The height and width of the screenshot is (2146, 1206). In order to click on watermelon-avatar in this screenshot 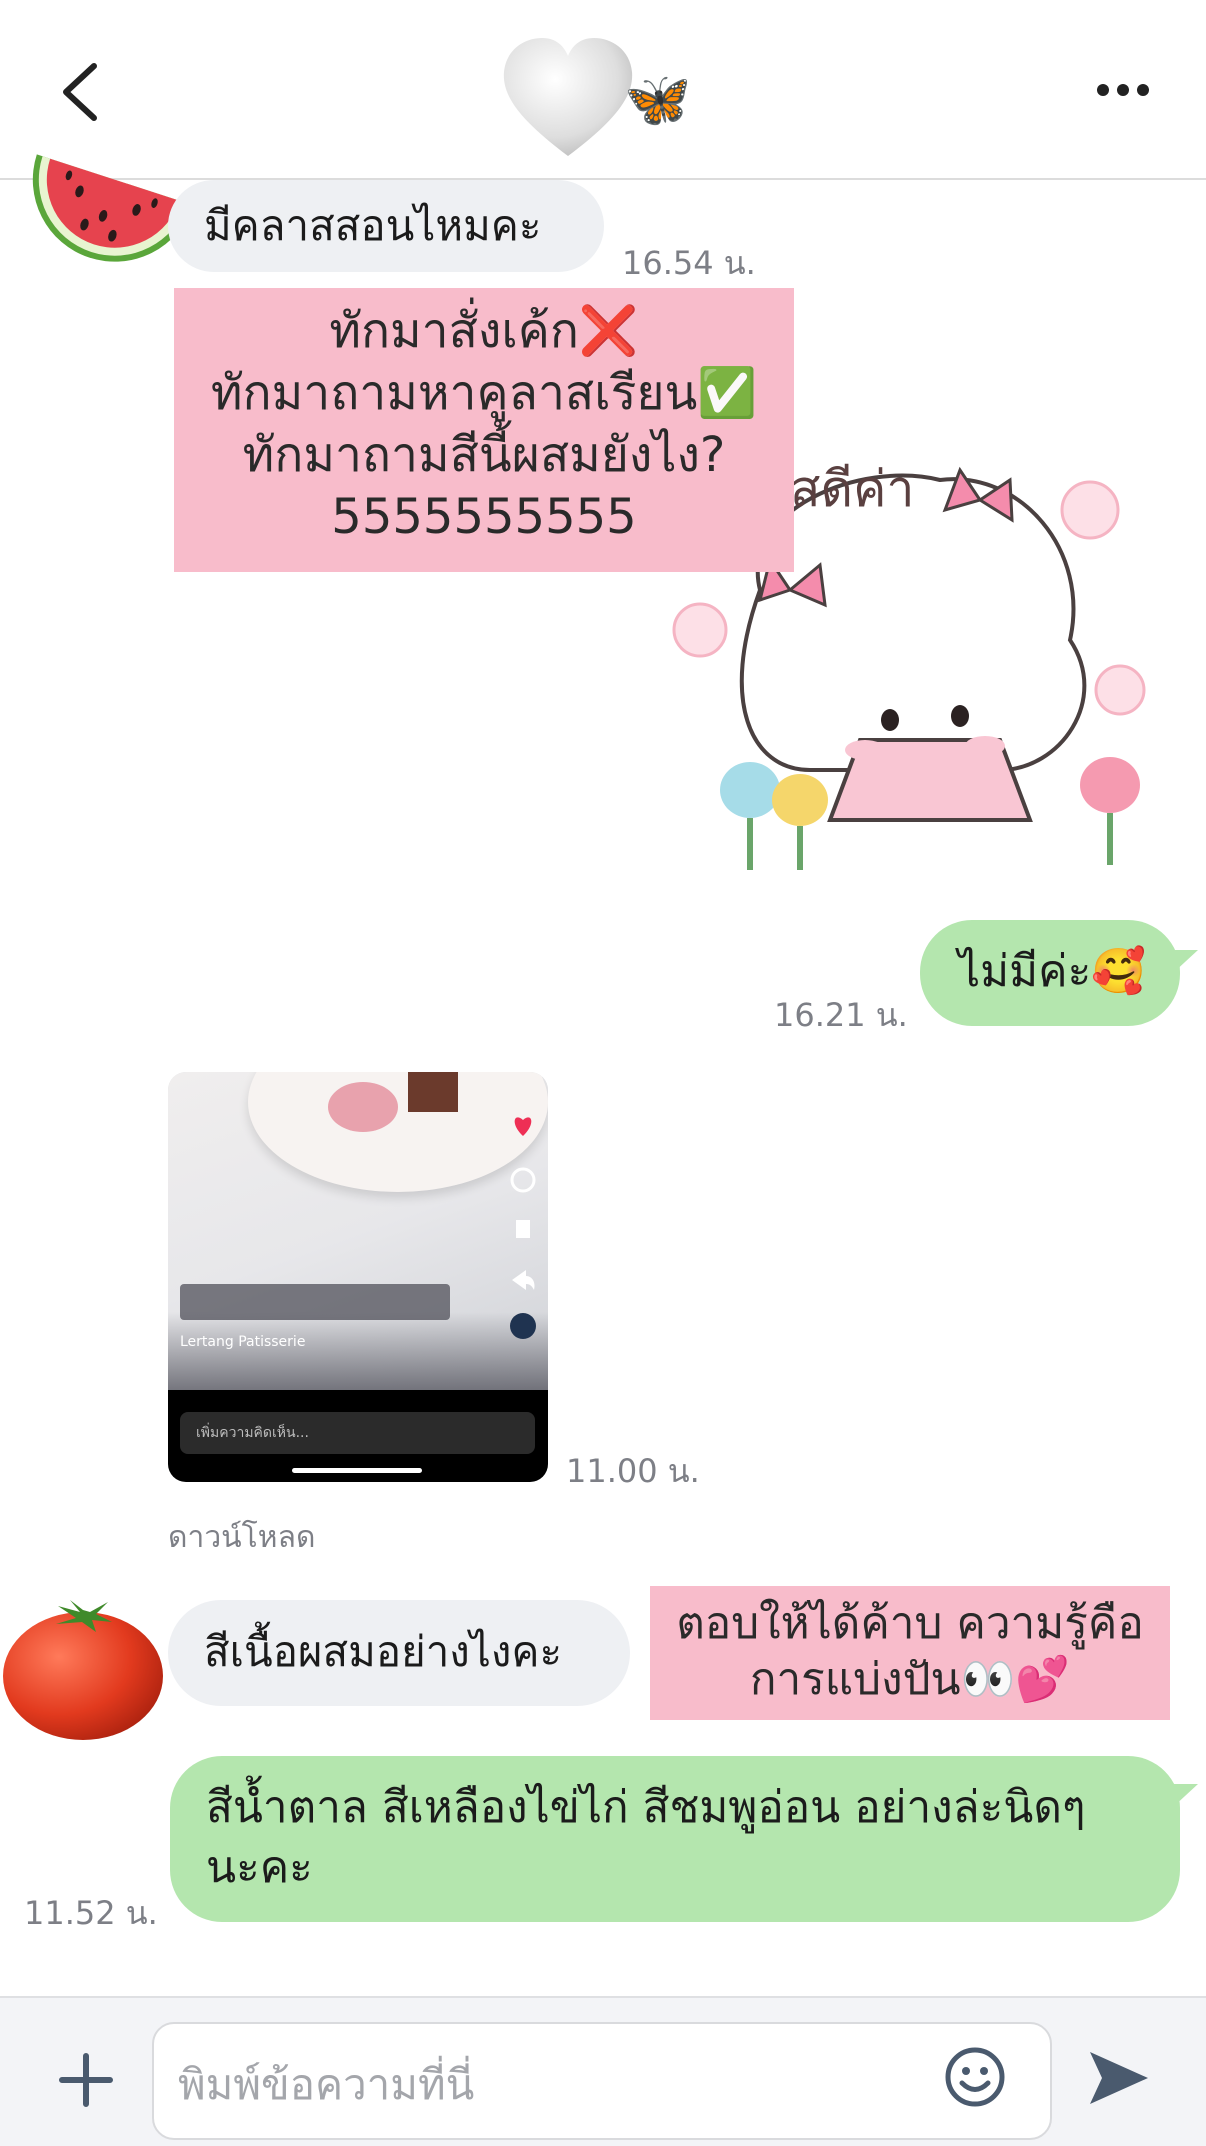, I will do `click(104, 213)`.